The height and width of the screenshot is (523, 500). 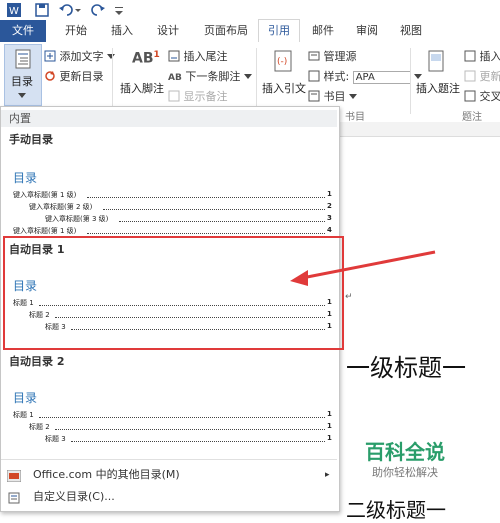 I want to click on footnote-icon-text: AB, so click(x=143, y=59).